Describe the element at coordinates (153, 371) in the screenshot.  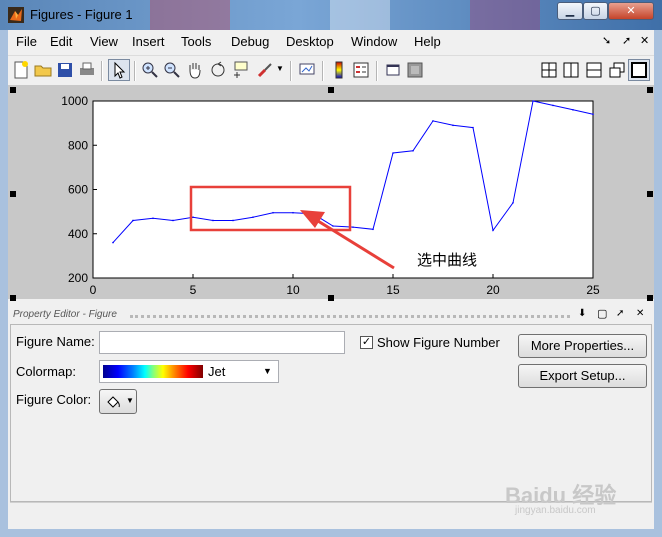
I see `colormap-swatch` at that location.